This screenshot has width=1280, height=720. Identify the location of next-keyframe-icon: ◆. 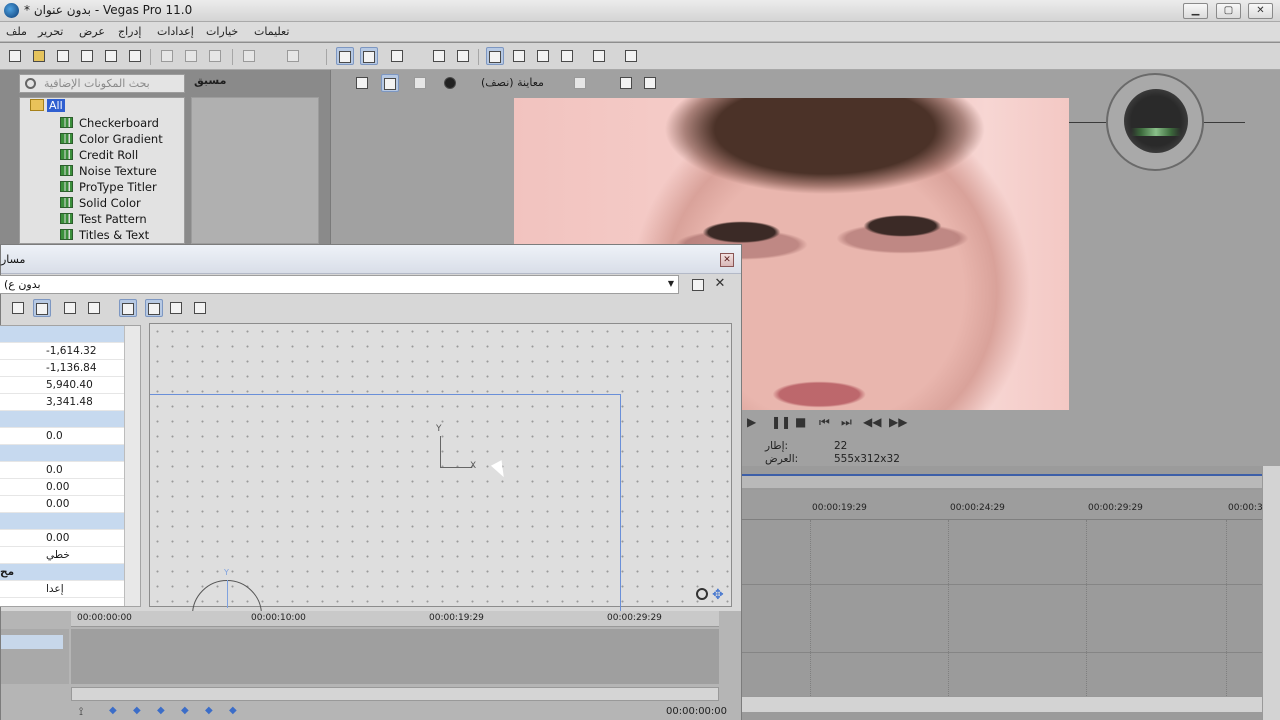
(185, 710).